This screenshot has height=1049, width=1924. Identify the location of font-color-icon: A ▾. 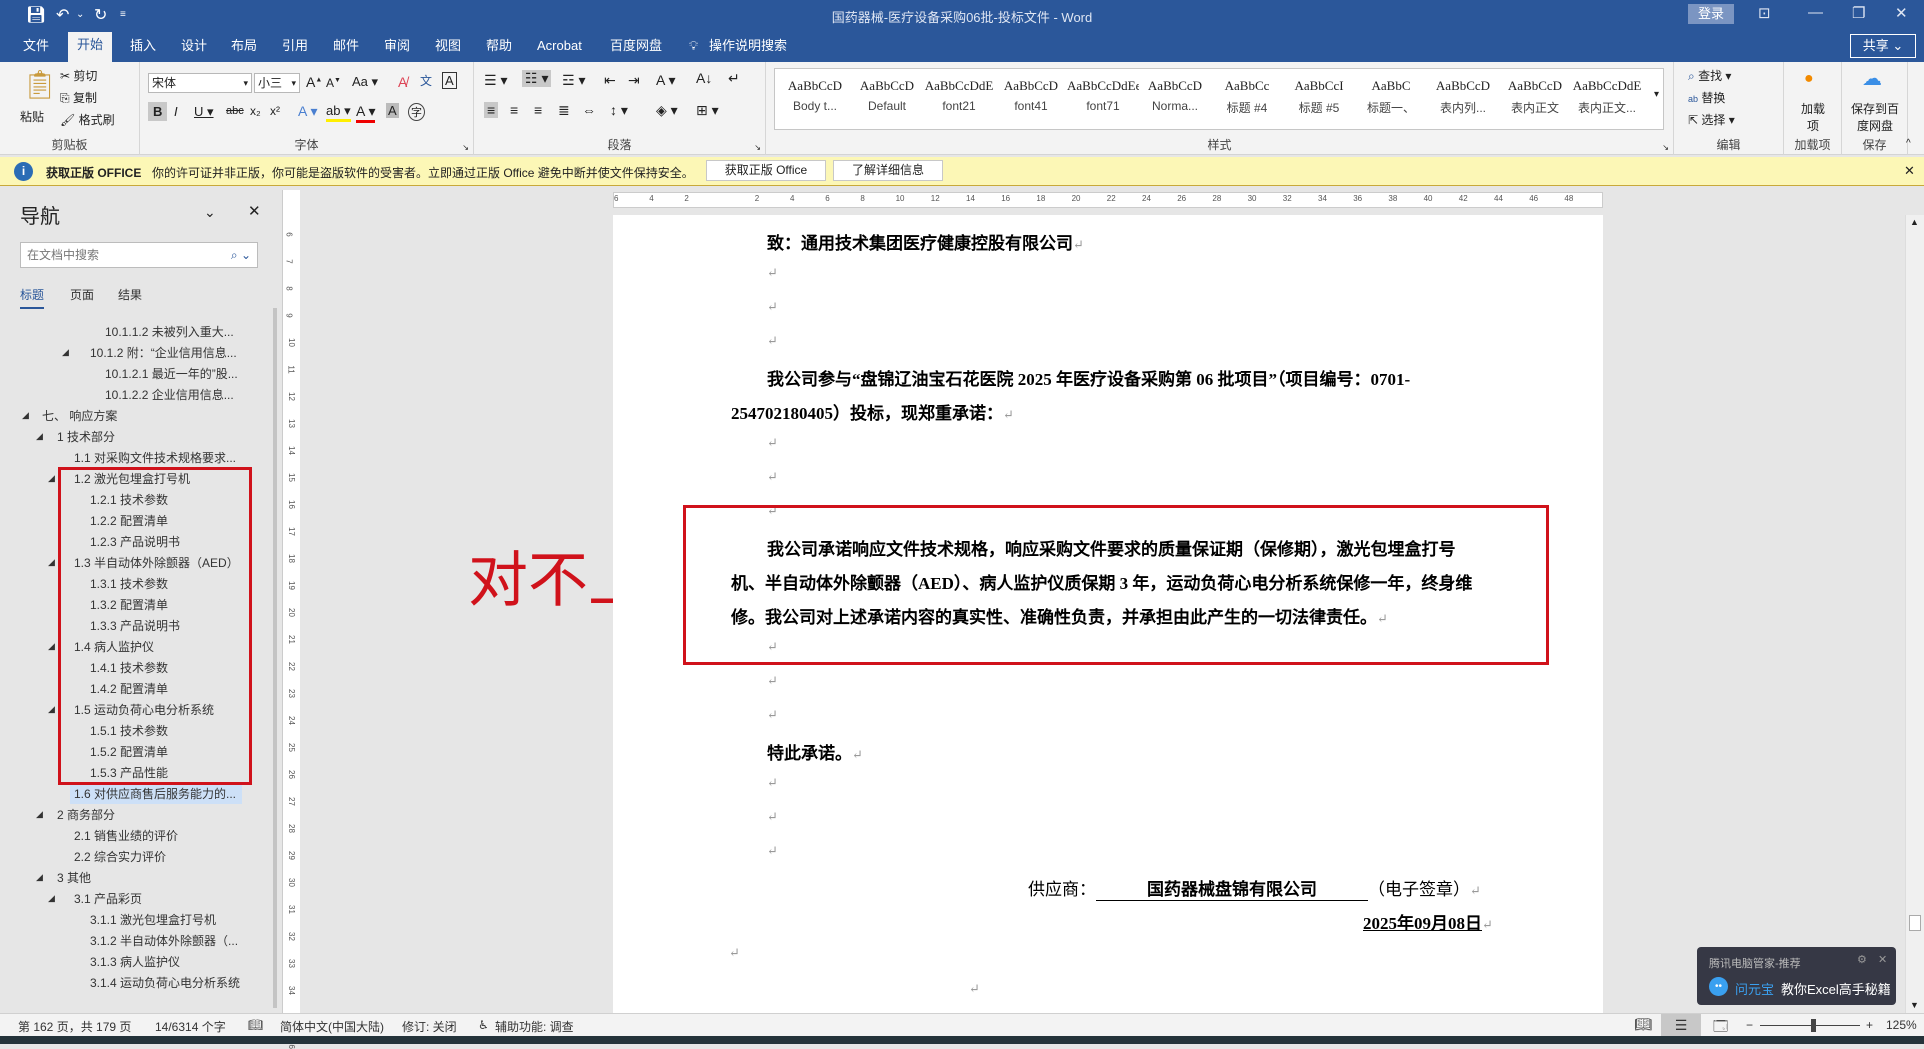
(366, 113).